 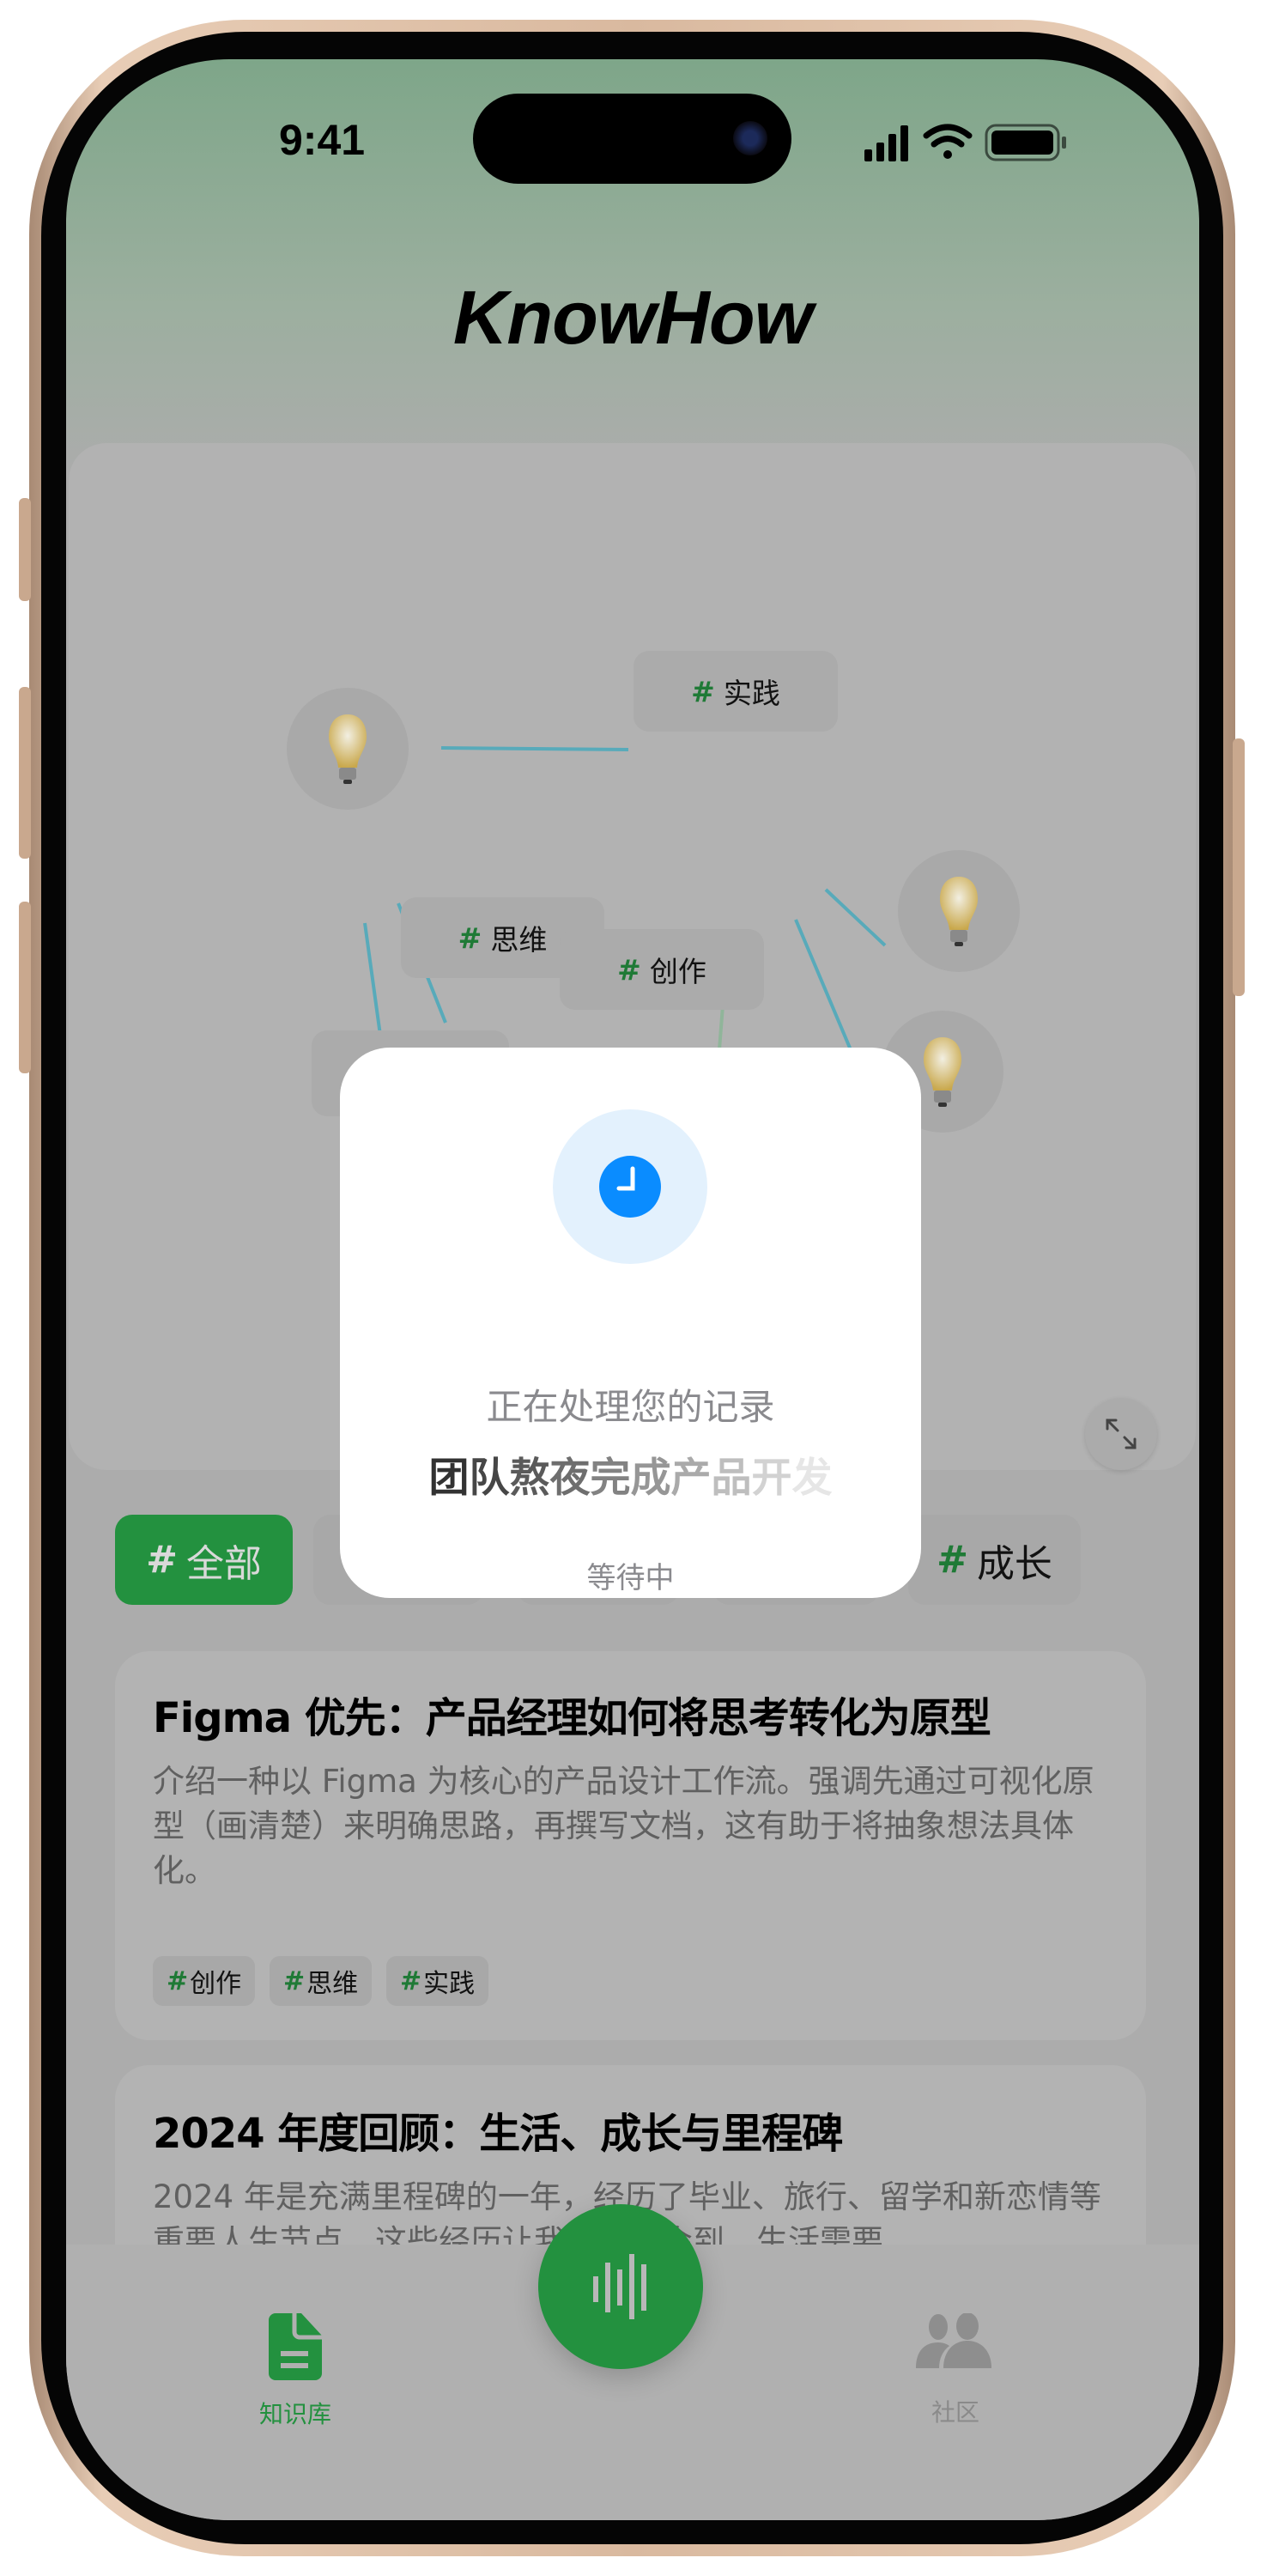 I want to click on volume-up-button, so click(x=25, y=773).